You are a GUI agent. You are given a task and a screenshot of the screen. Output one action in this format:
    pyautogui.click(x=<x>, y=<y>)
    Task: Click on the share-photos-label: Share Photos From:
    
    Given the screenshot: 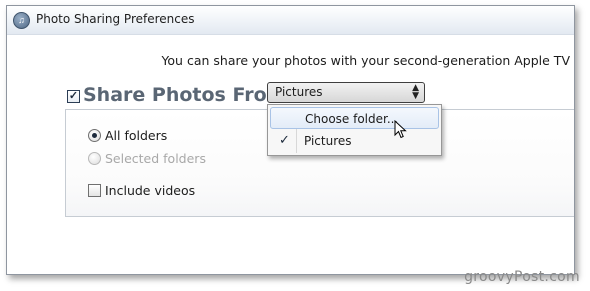 What is the action you would take?
    pyautogui.click(x=189, y=95)
    